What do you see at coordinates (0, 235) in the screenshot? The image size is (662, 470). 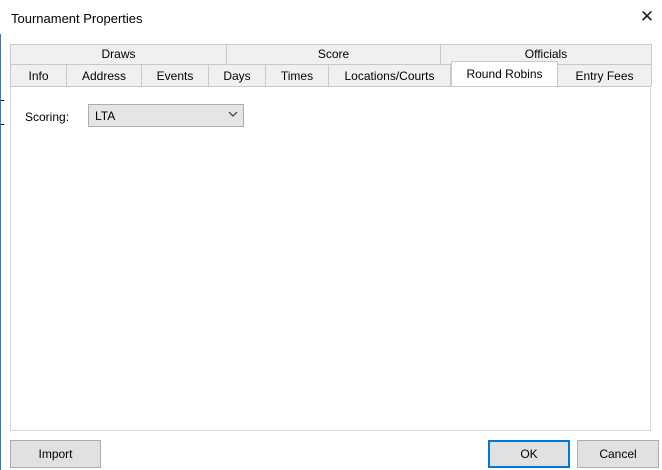 I see `window-left-edge` at bounding box center [0, 235].